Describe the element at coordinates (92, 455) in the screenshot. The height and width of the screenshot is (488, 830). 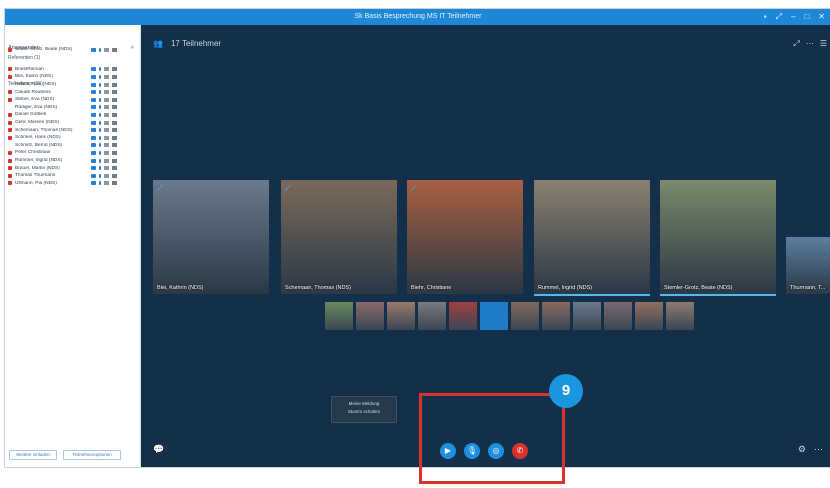
I see `participant-options-button: Teilnehmeroptionen` at that location.